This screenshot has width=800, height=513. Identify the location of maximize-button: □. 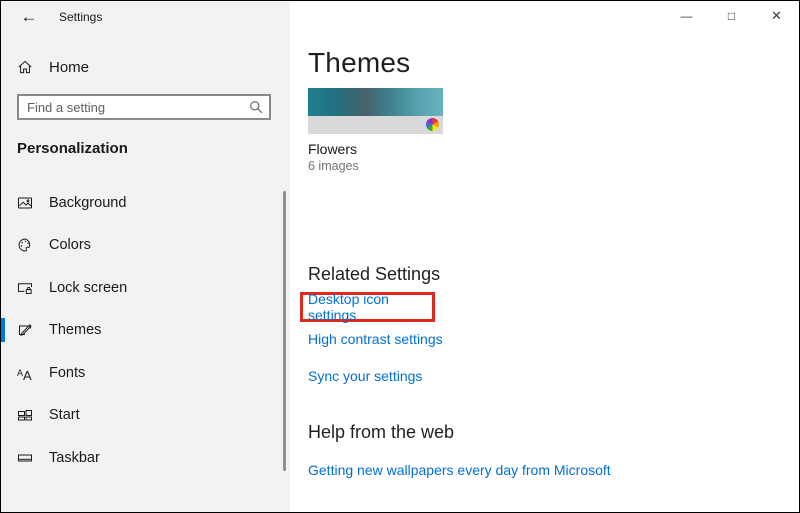
(731, 17).